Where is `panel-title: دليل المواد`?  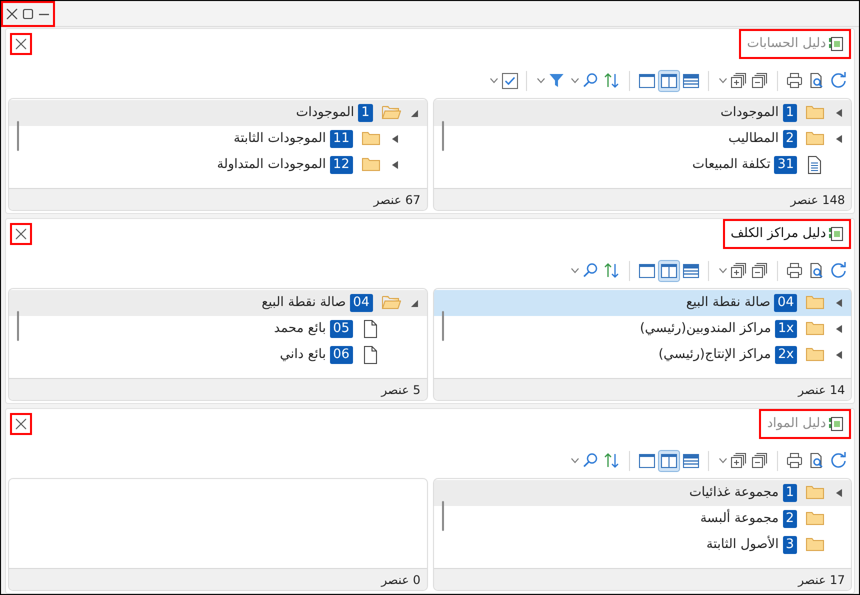 panel-title: دليل المواد is located at coordinates (796, 424).